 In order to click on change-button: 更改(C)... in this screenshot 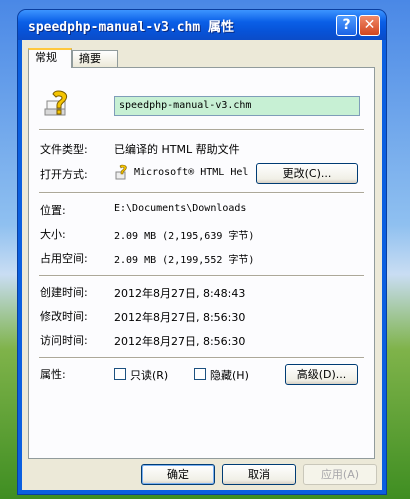, I will do `click(307, 173)`.